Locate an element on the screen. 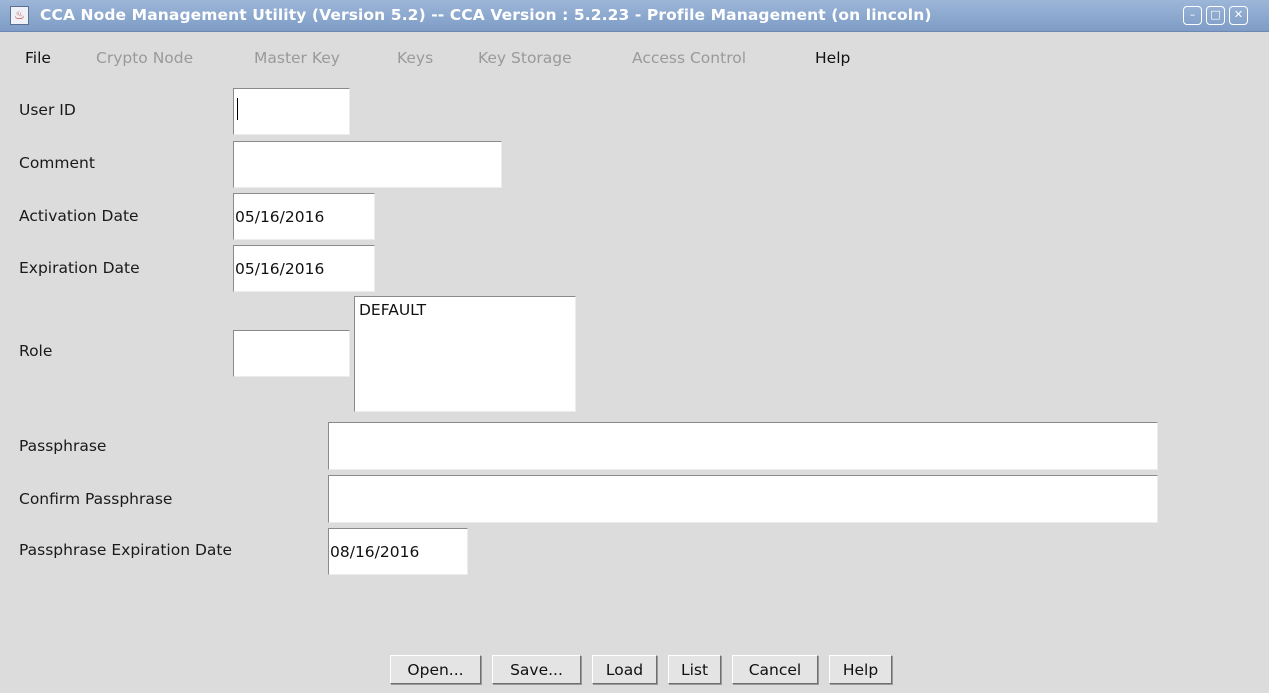 The image size is (1269, 693). role-input is located at coordinates (291, 353).